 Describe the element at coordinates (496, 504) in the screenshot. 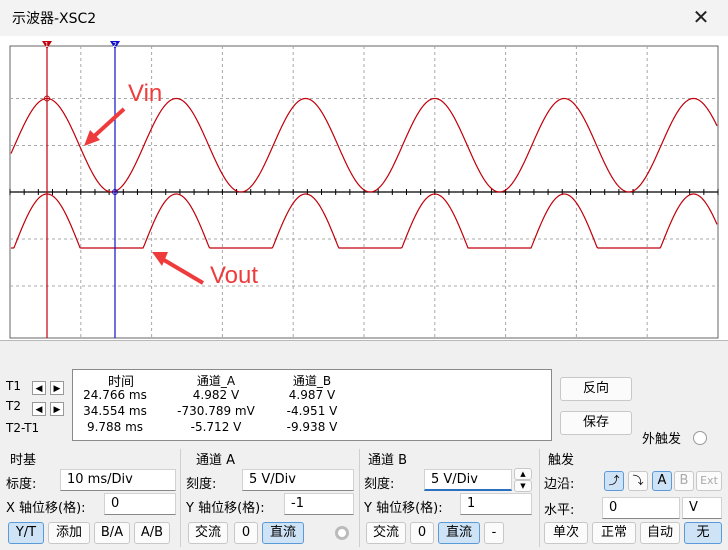

I see `channel-b-ypos-input: 1` at that location.